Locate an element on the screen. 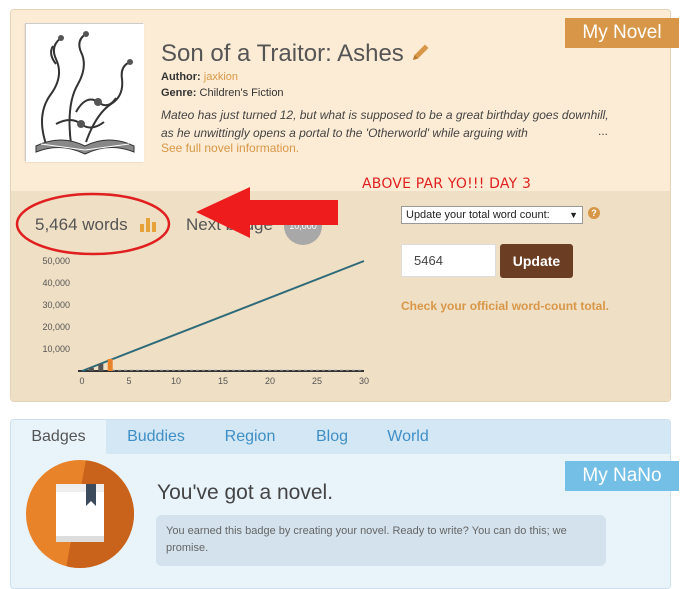 The width and height of the screenshot is (691, 589). my-novel-ribbon: My Novel is located at coordinates (622, 33).